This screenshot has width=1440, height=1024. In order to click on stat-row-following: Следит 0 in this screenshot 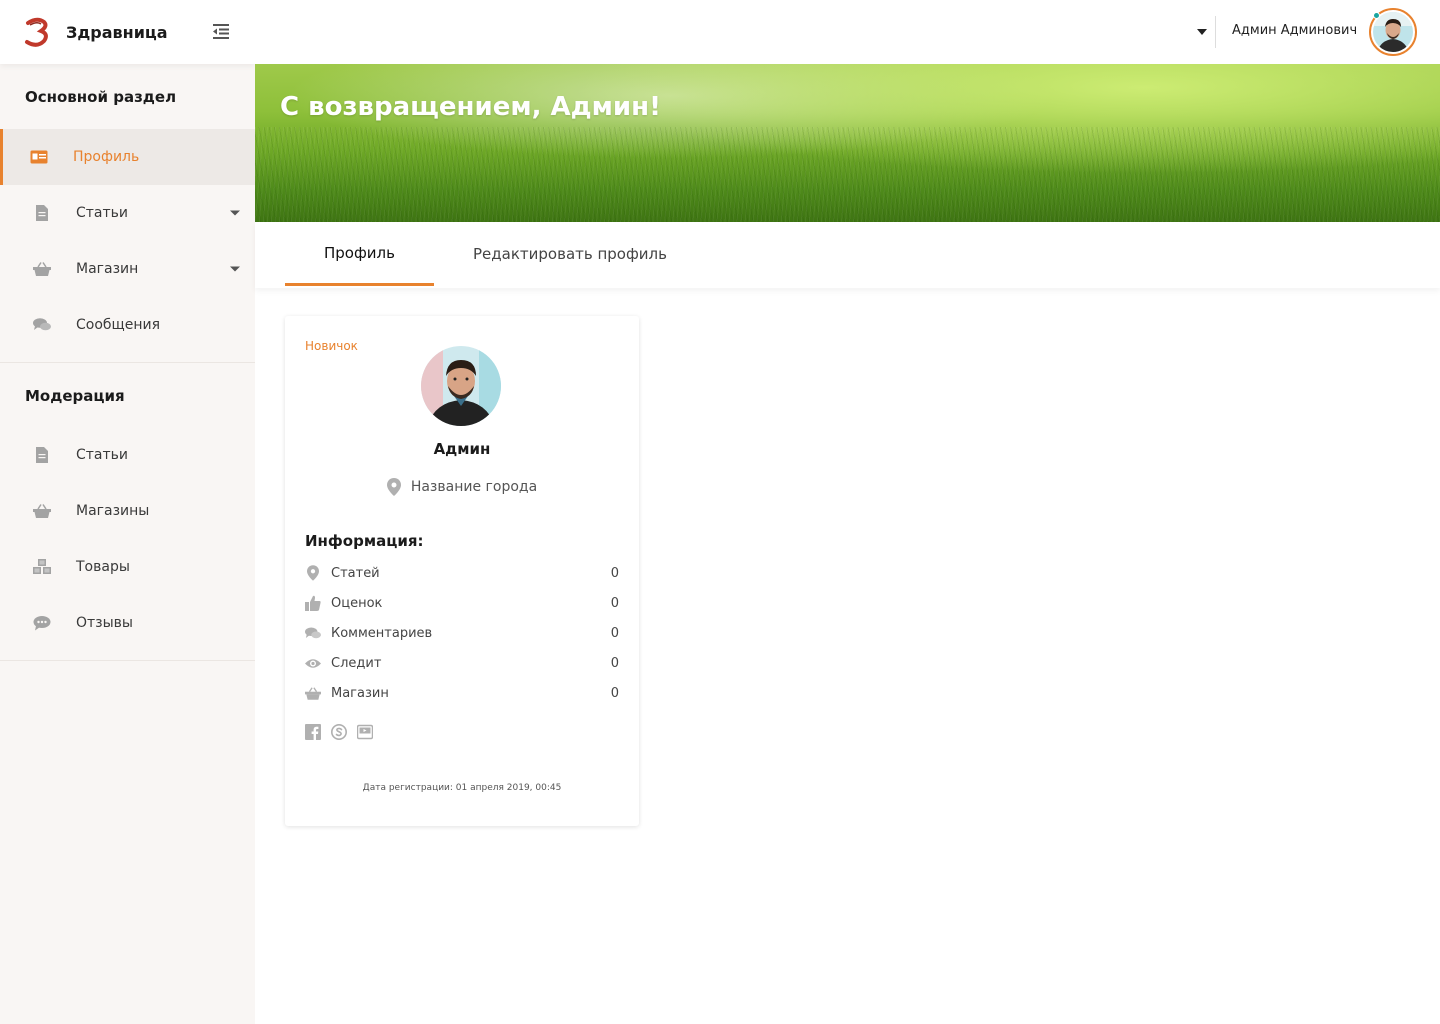, I will do `click(462, 663)`.